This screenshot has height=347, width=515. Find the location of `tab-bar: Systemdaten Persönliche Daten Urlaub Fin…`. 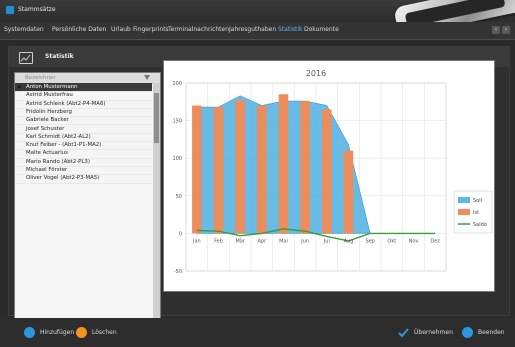

tab-bar: Systemdaten Persönliche Daten Urlaub Fin… is located at coordinates (257, 31).